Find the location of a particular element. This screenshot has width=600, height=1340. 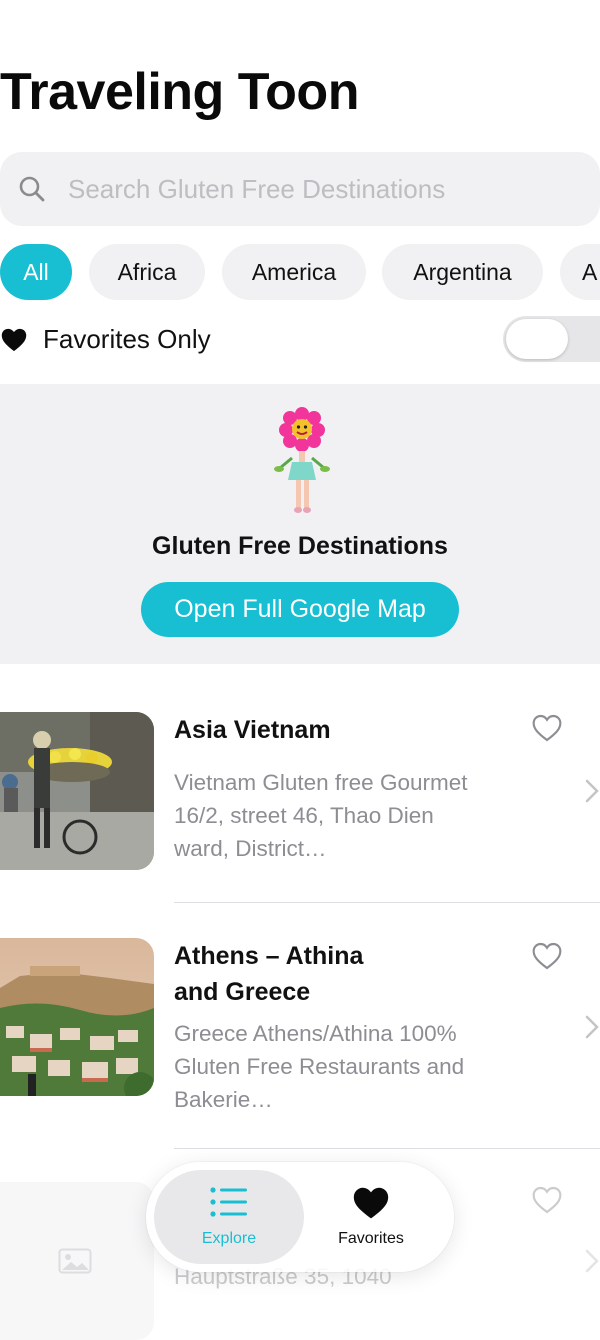

chip-label: Argentina is located at coordinates (462, 271).